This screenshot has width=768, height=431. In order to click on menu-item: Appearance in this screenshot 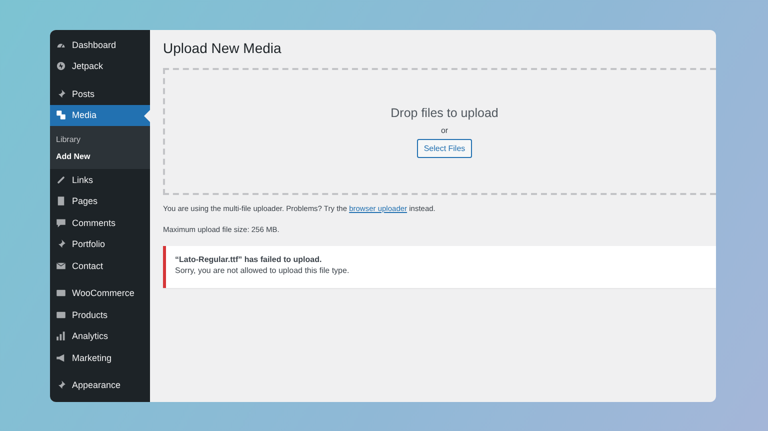, I will do `click(100, 385)`.